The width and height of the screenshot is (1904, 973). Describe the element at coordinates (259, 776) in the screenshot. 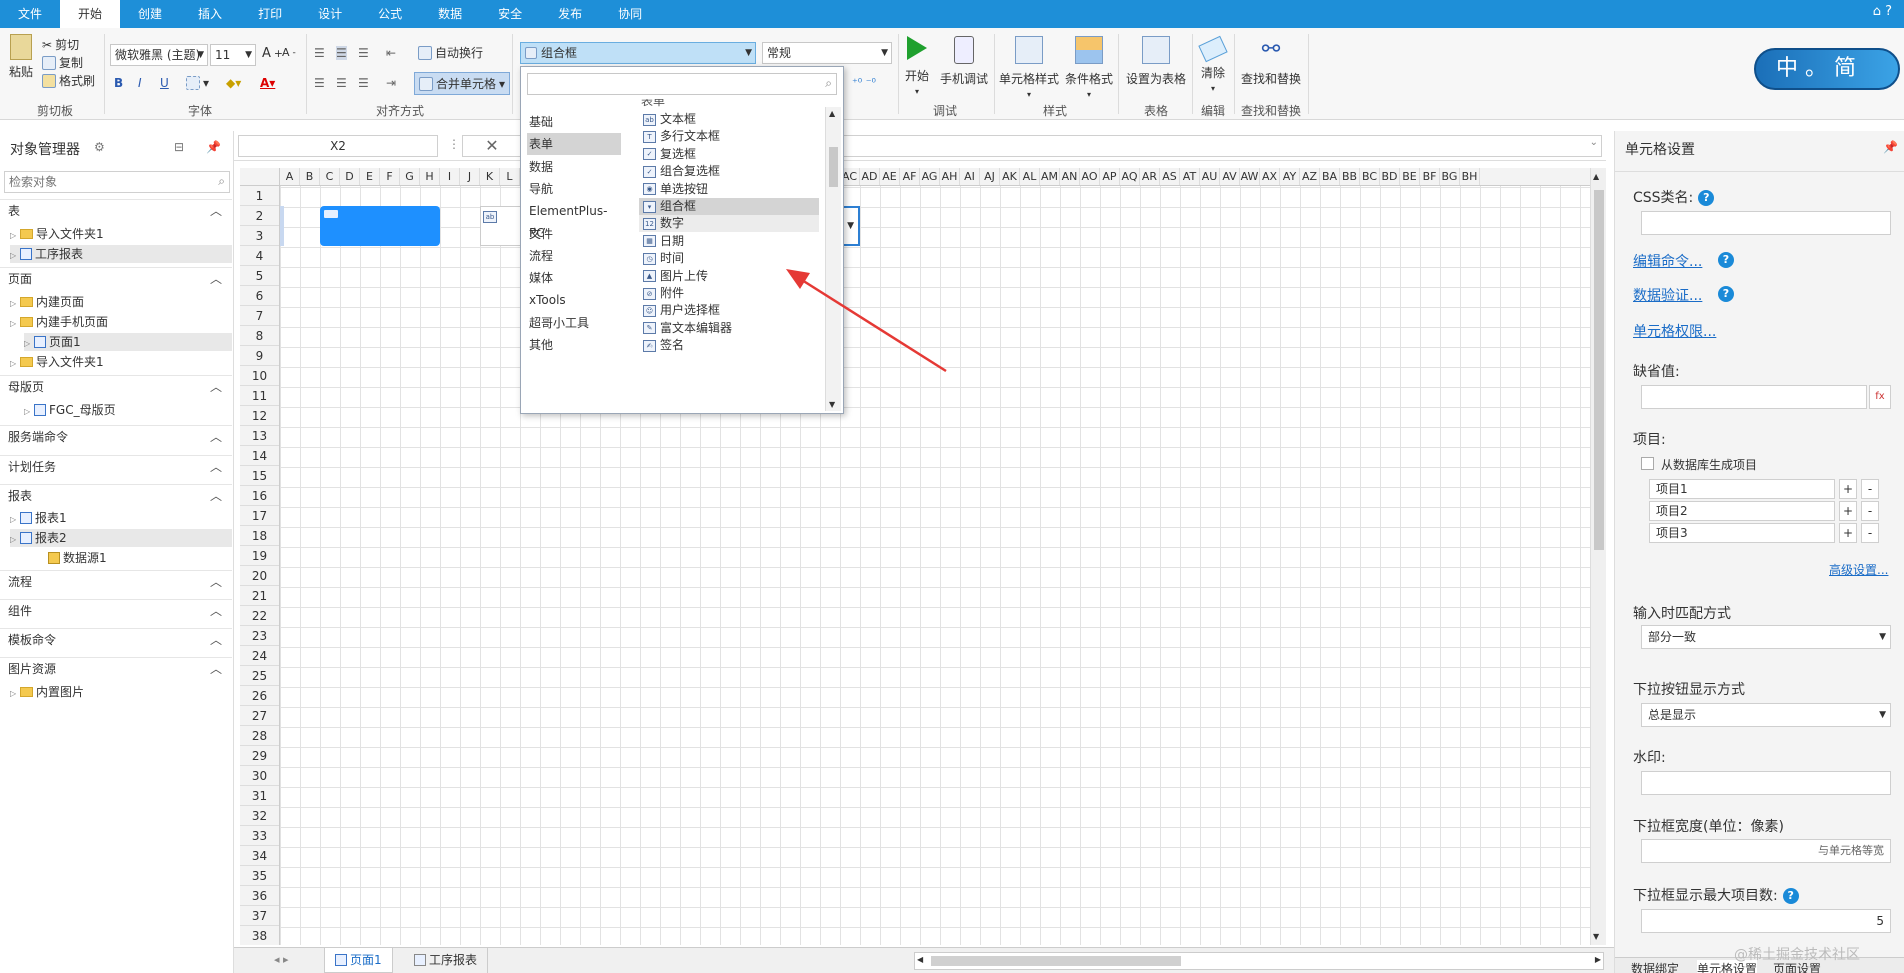

I see `row-header: 30` at that location.